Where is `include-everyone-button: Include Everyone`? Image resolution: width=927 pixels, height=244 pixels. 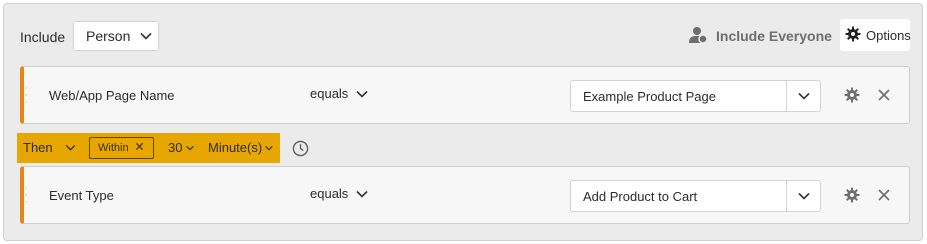
include-everyone-button: Include Everyone is located at coordinates (760, 36).